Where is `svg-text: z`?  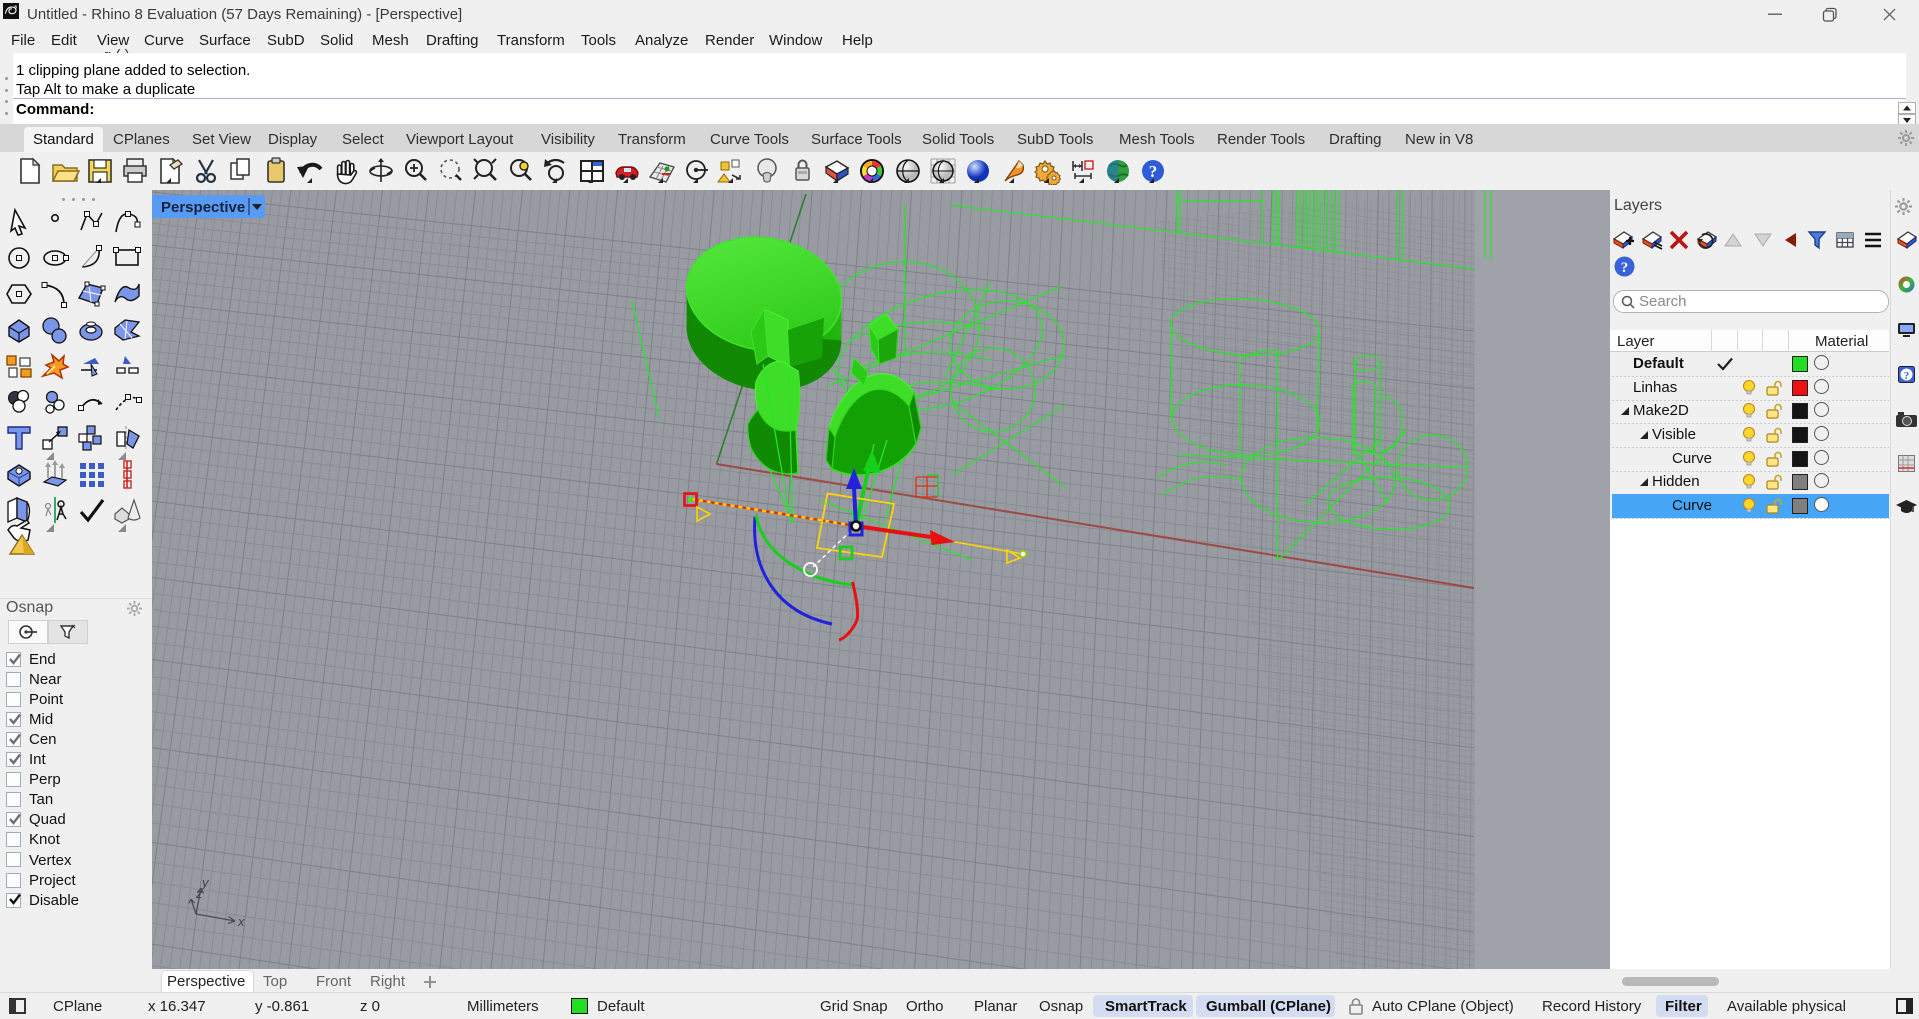
svg-text: z is located at coordinates (199, 893).